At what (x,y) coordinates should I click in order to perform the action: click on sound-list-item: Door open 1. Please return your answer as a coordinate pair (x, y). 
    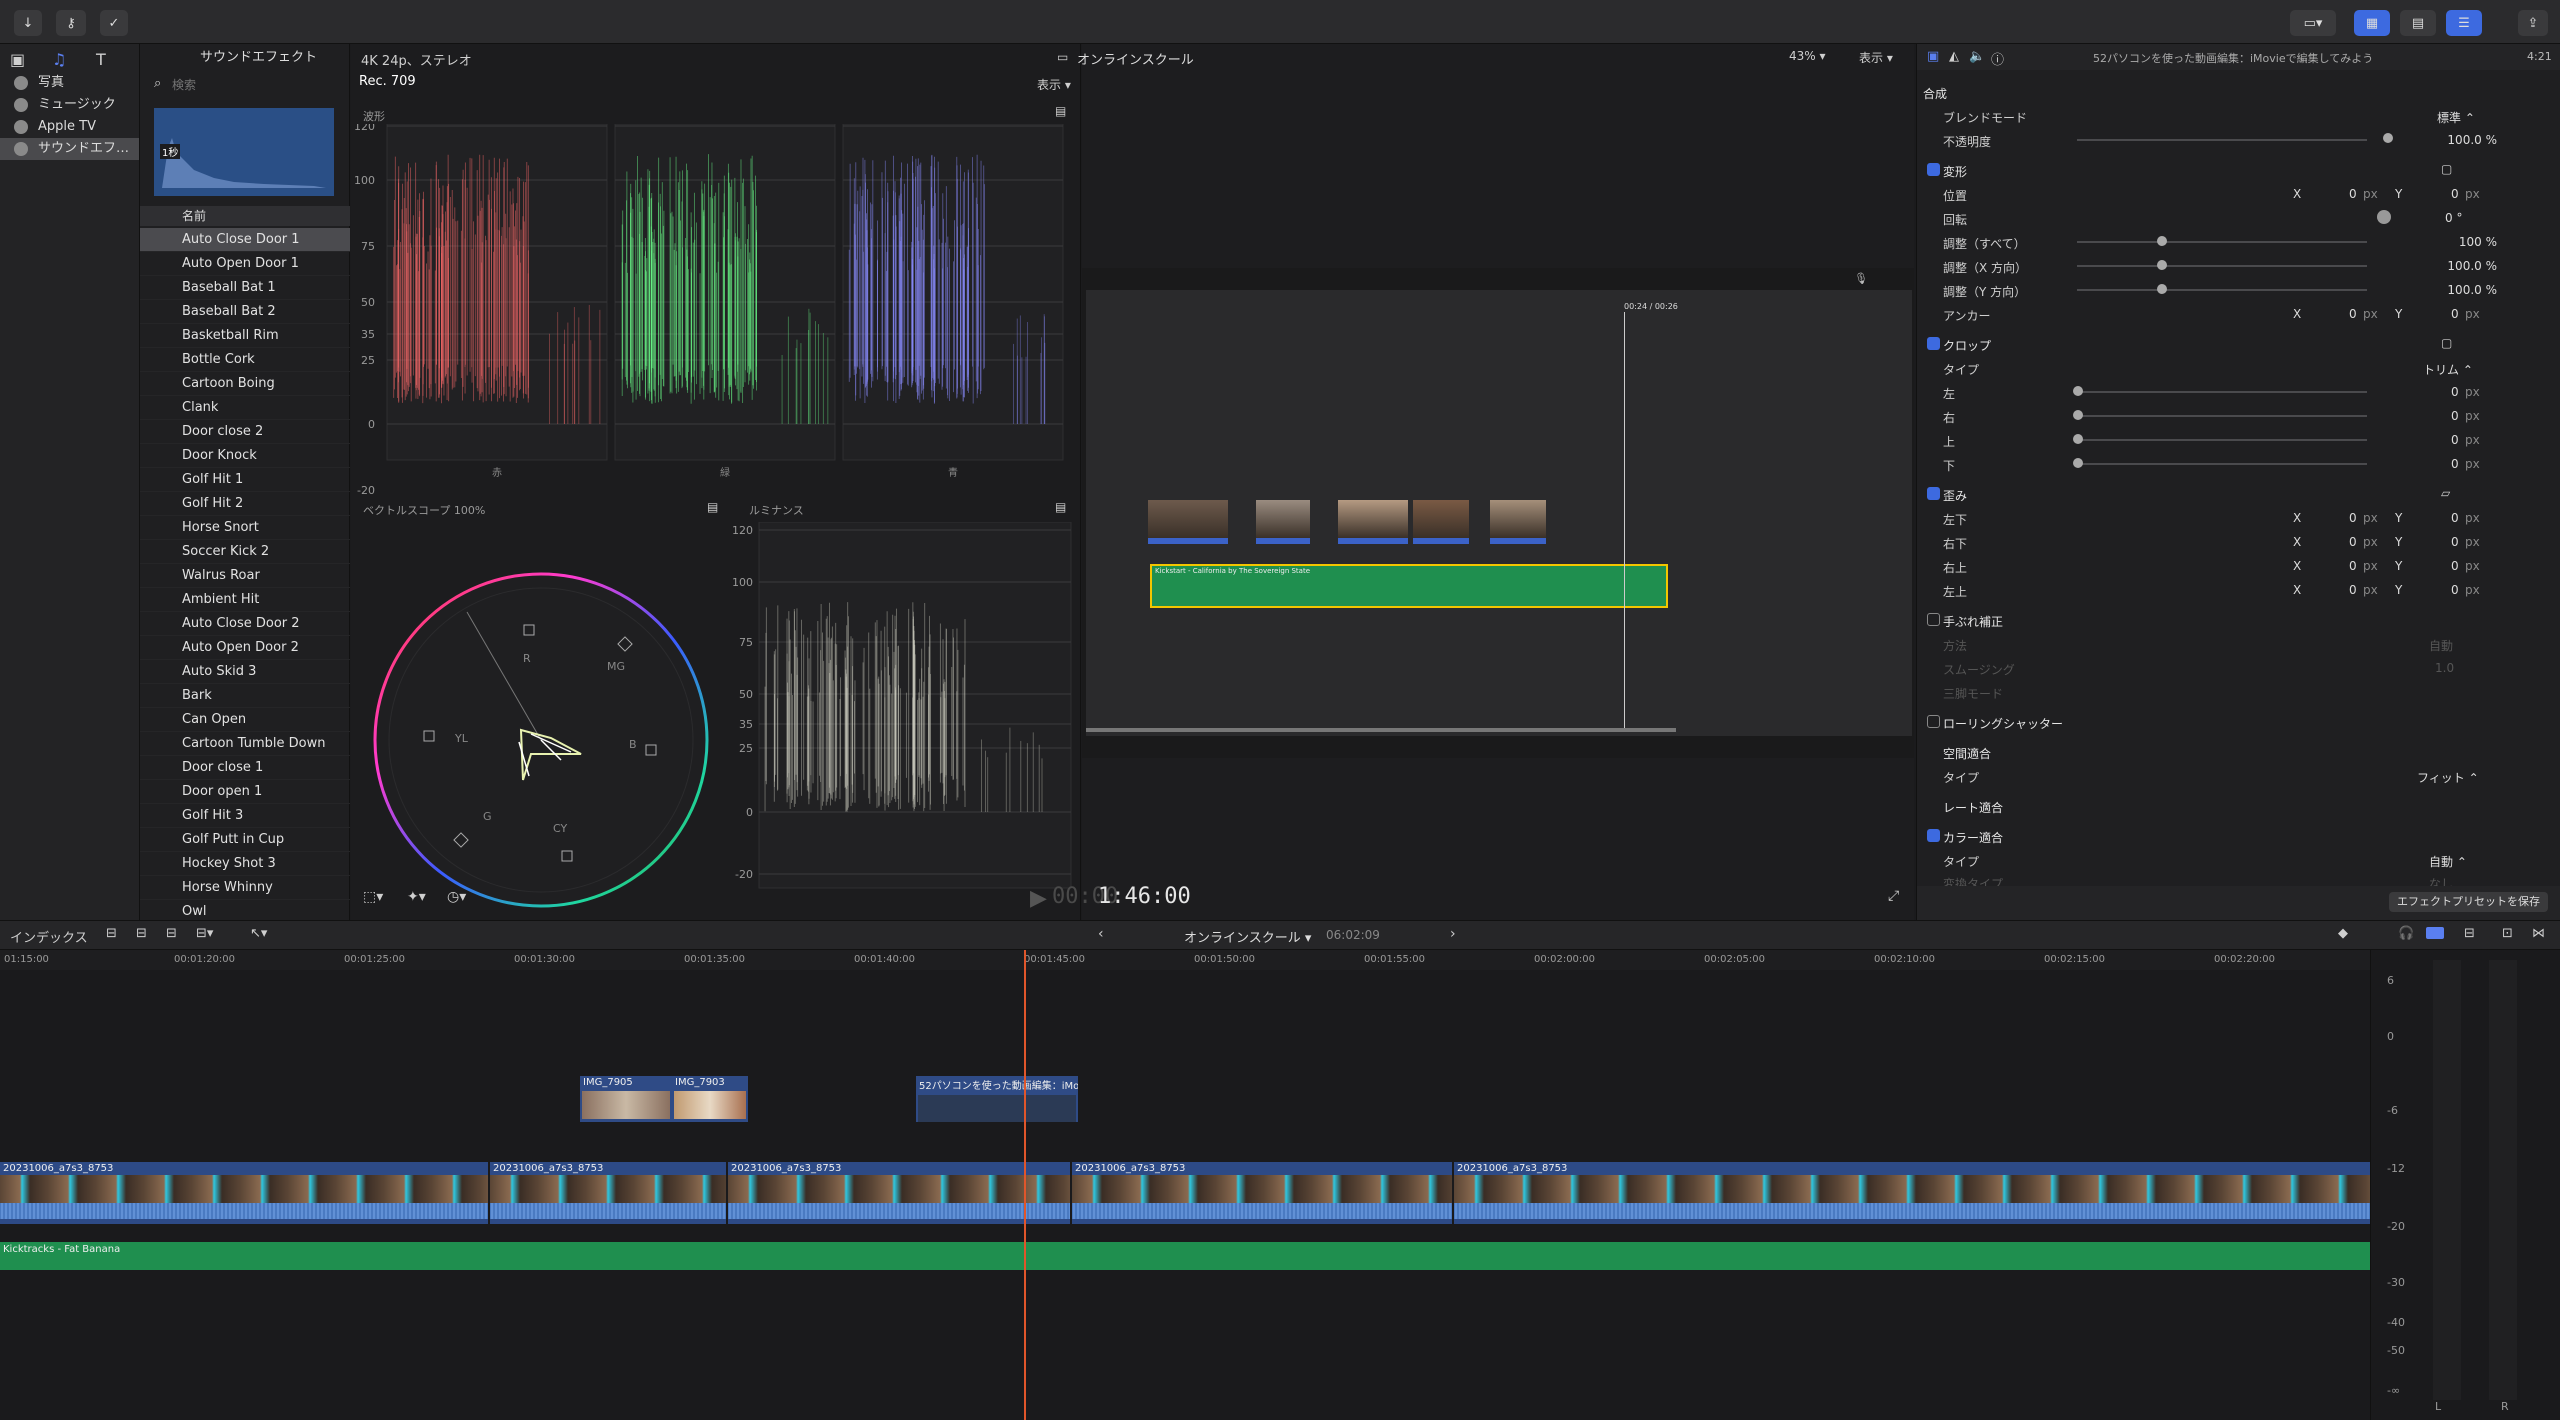
    Looking at the image, I should click on (245, 792).